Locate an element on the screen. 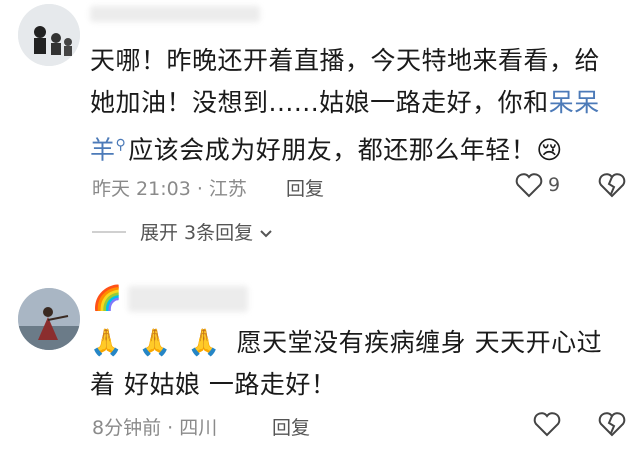 This screenshot has height=458, width=640. comment-meta: 8分钟前 · 四川 is located at coordinates (155, 428).